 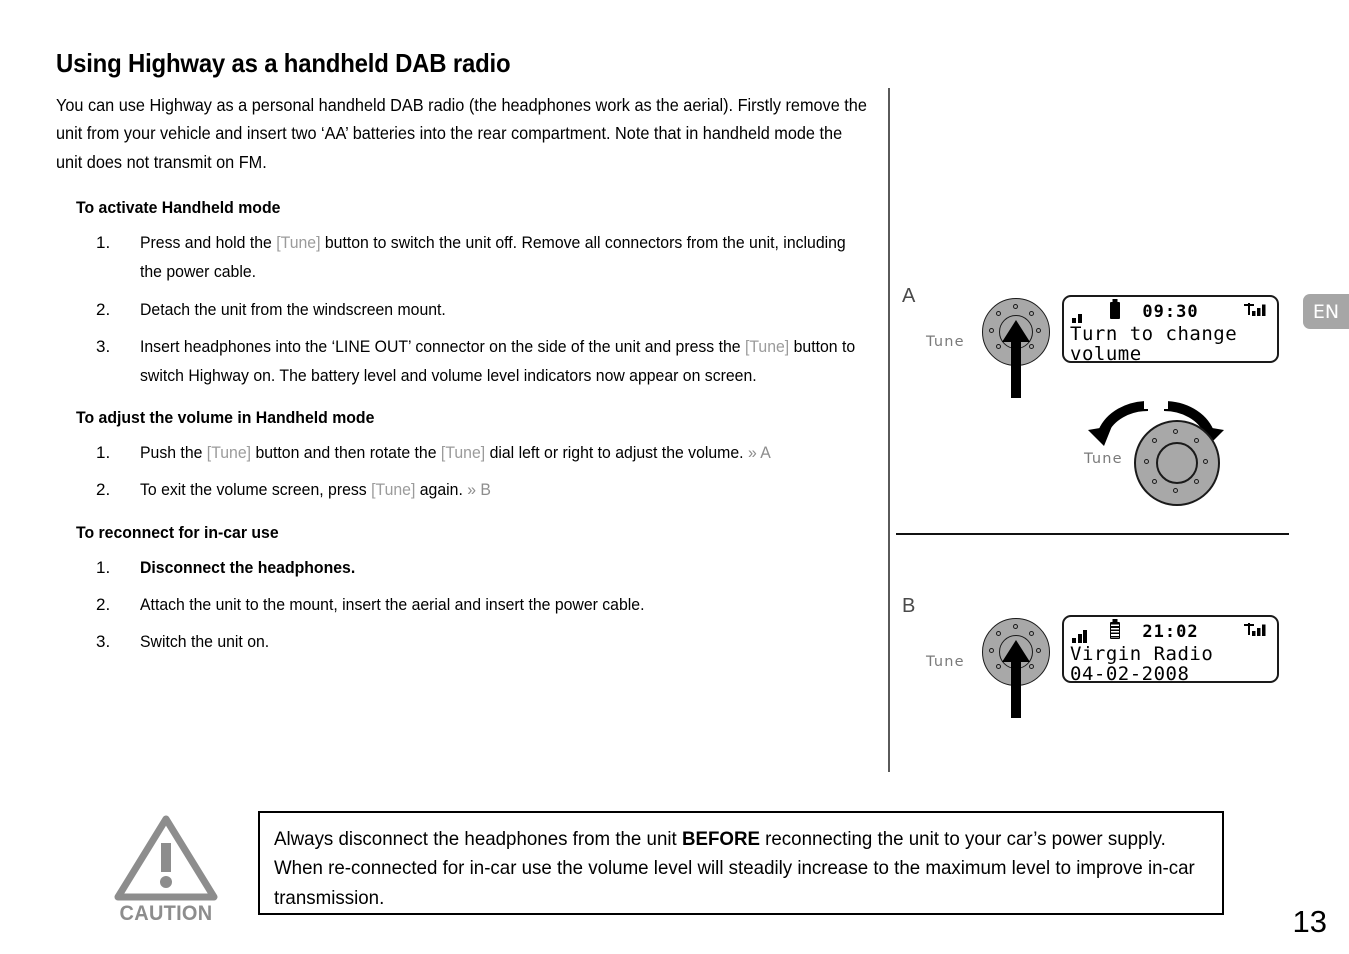 What do you see at coordinates (945, 342) in the screenshot?
I see `tune-knob-label-a: Tune` at bounding box center [945, 342].